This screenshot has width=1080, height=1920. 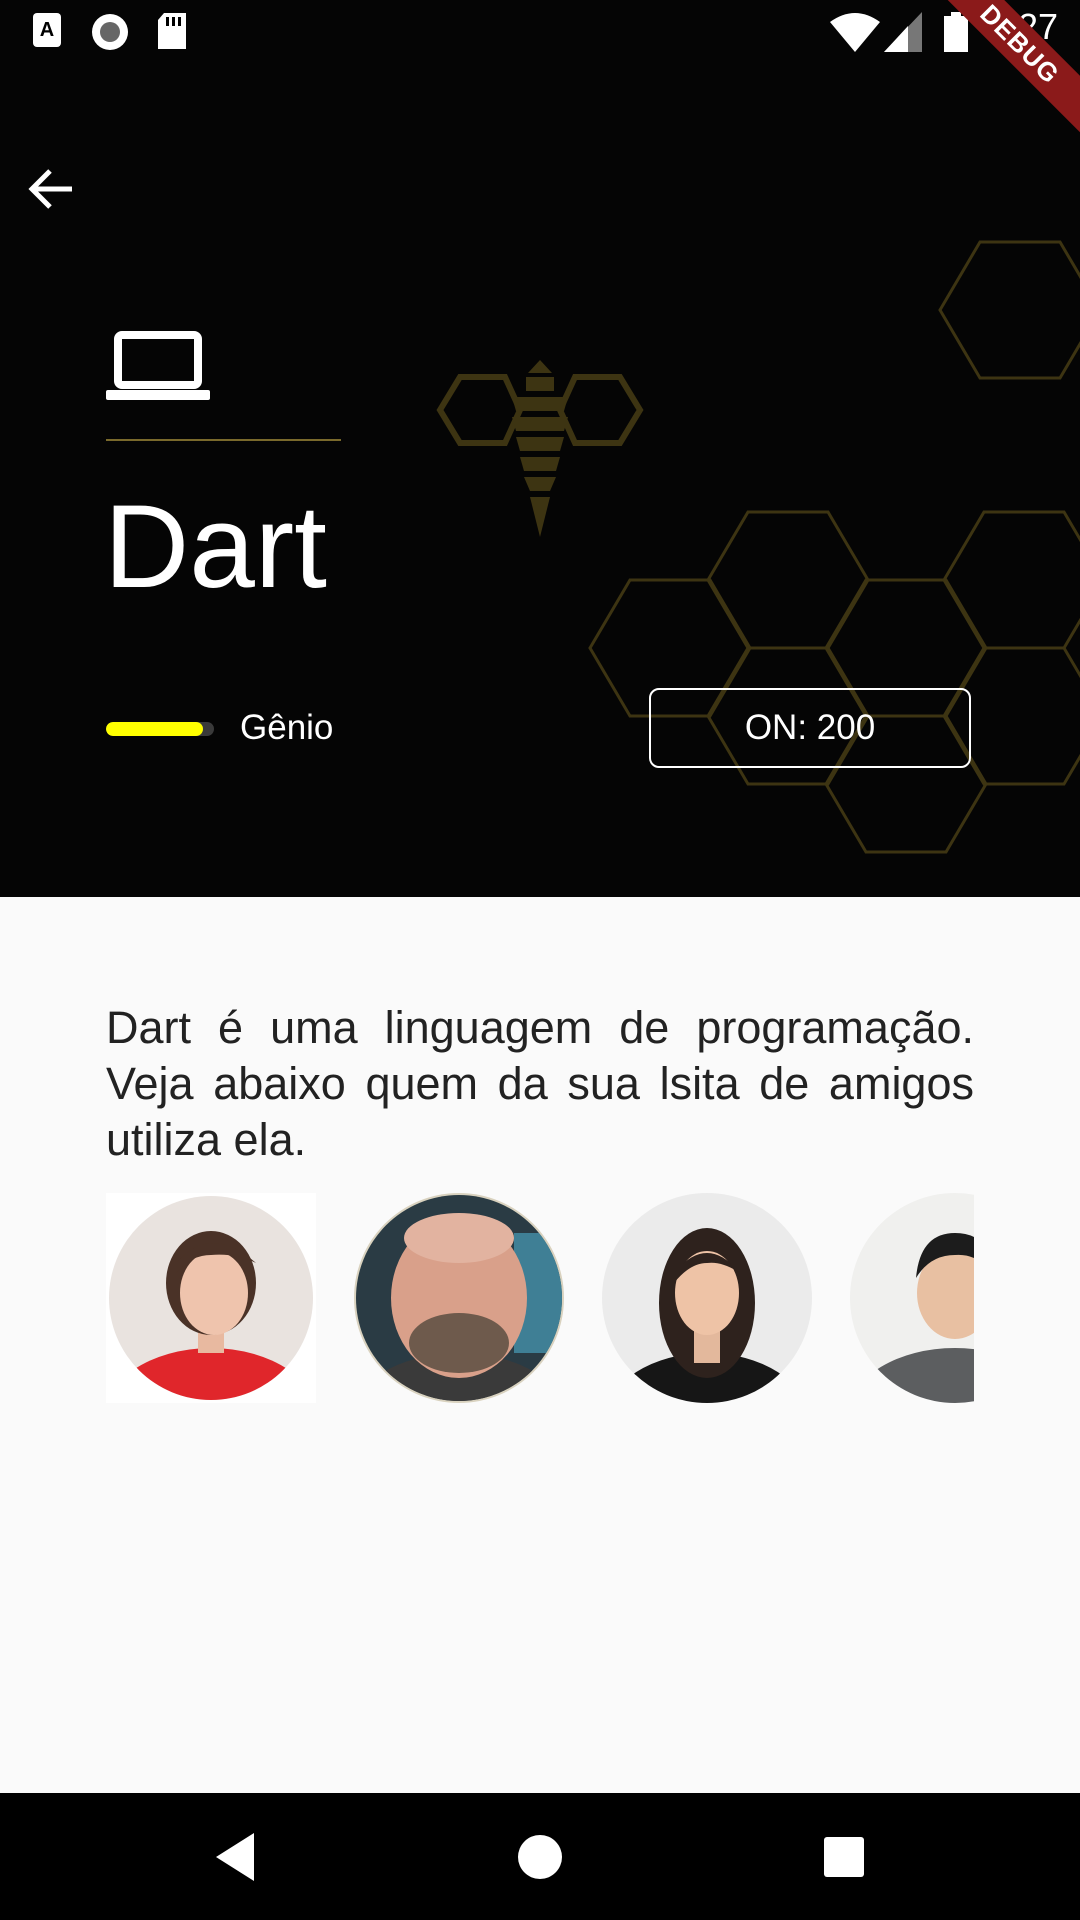 What do you see at coordinates (223, 440) in the screenshot?
I see `title-divider` at bounding box center [223, 440].